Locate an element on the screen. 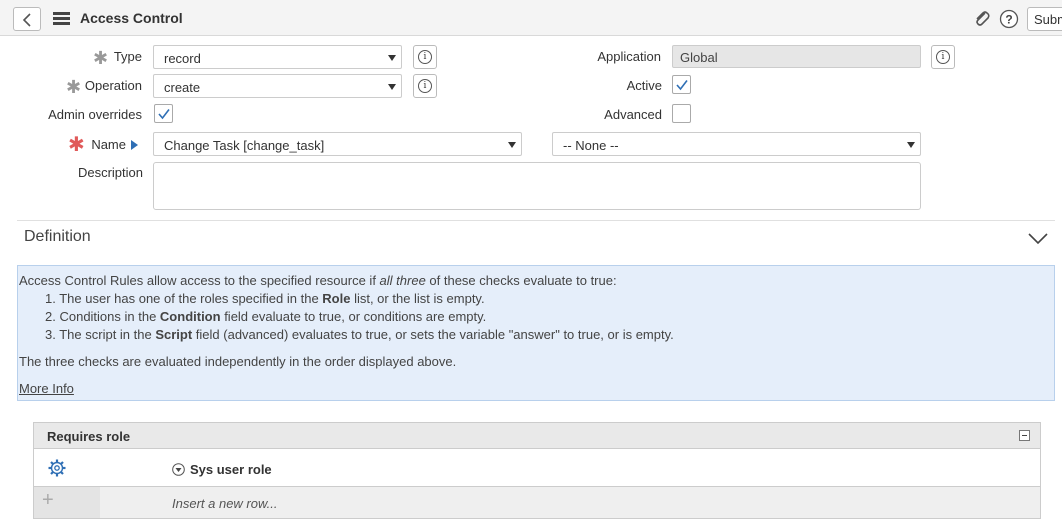 Image resolution: width=1062 pixels, height=531 pixels. operation-info-button: i is located at coordinates (425, 86).